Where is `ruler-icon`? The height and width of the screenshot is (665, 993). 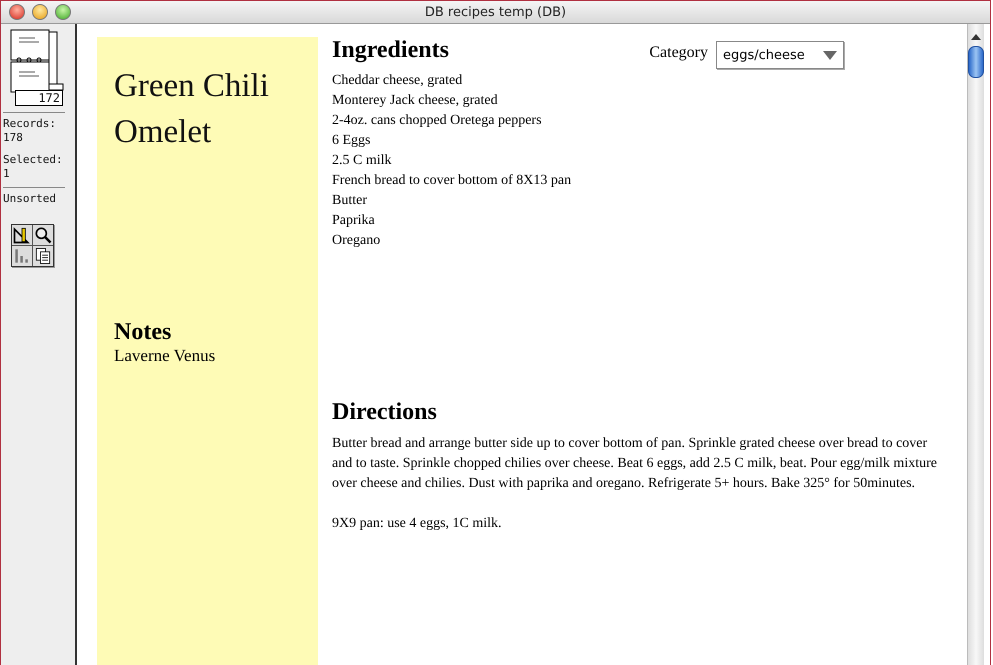 ruler-icon is located at coordinates (22, 235).